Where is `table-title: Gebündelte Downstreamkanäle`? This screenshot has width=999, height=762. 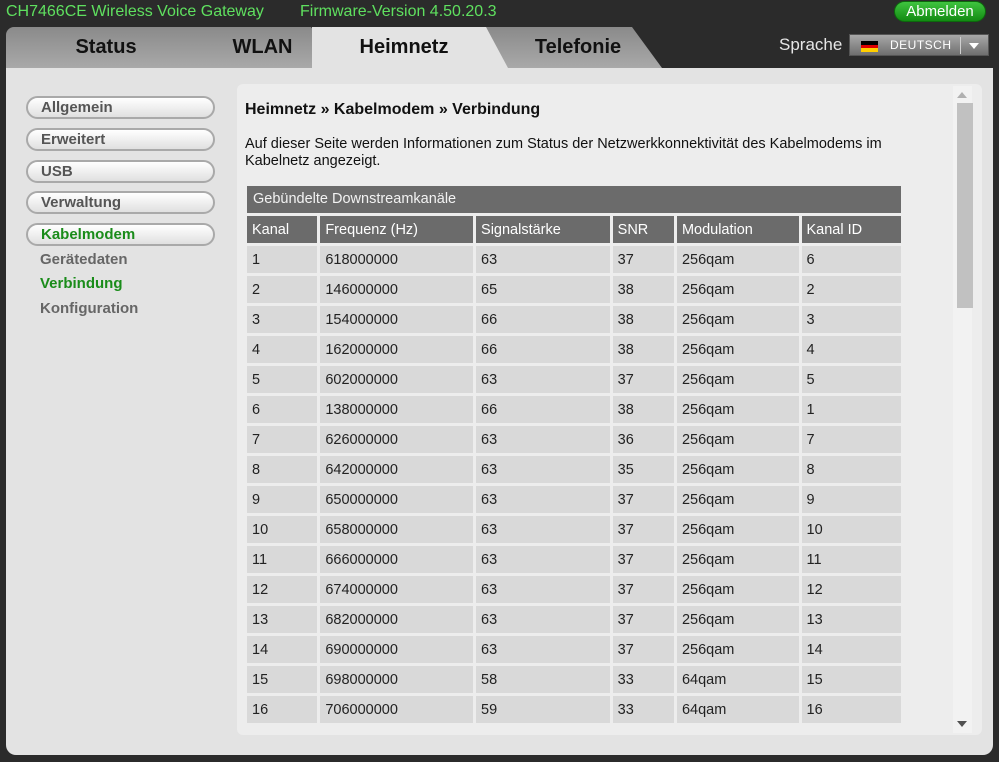 table-title: Gebündelte Downstreamkanäle is located at coordinates (574, 199).